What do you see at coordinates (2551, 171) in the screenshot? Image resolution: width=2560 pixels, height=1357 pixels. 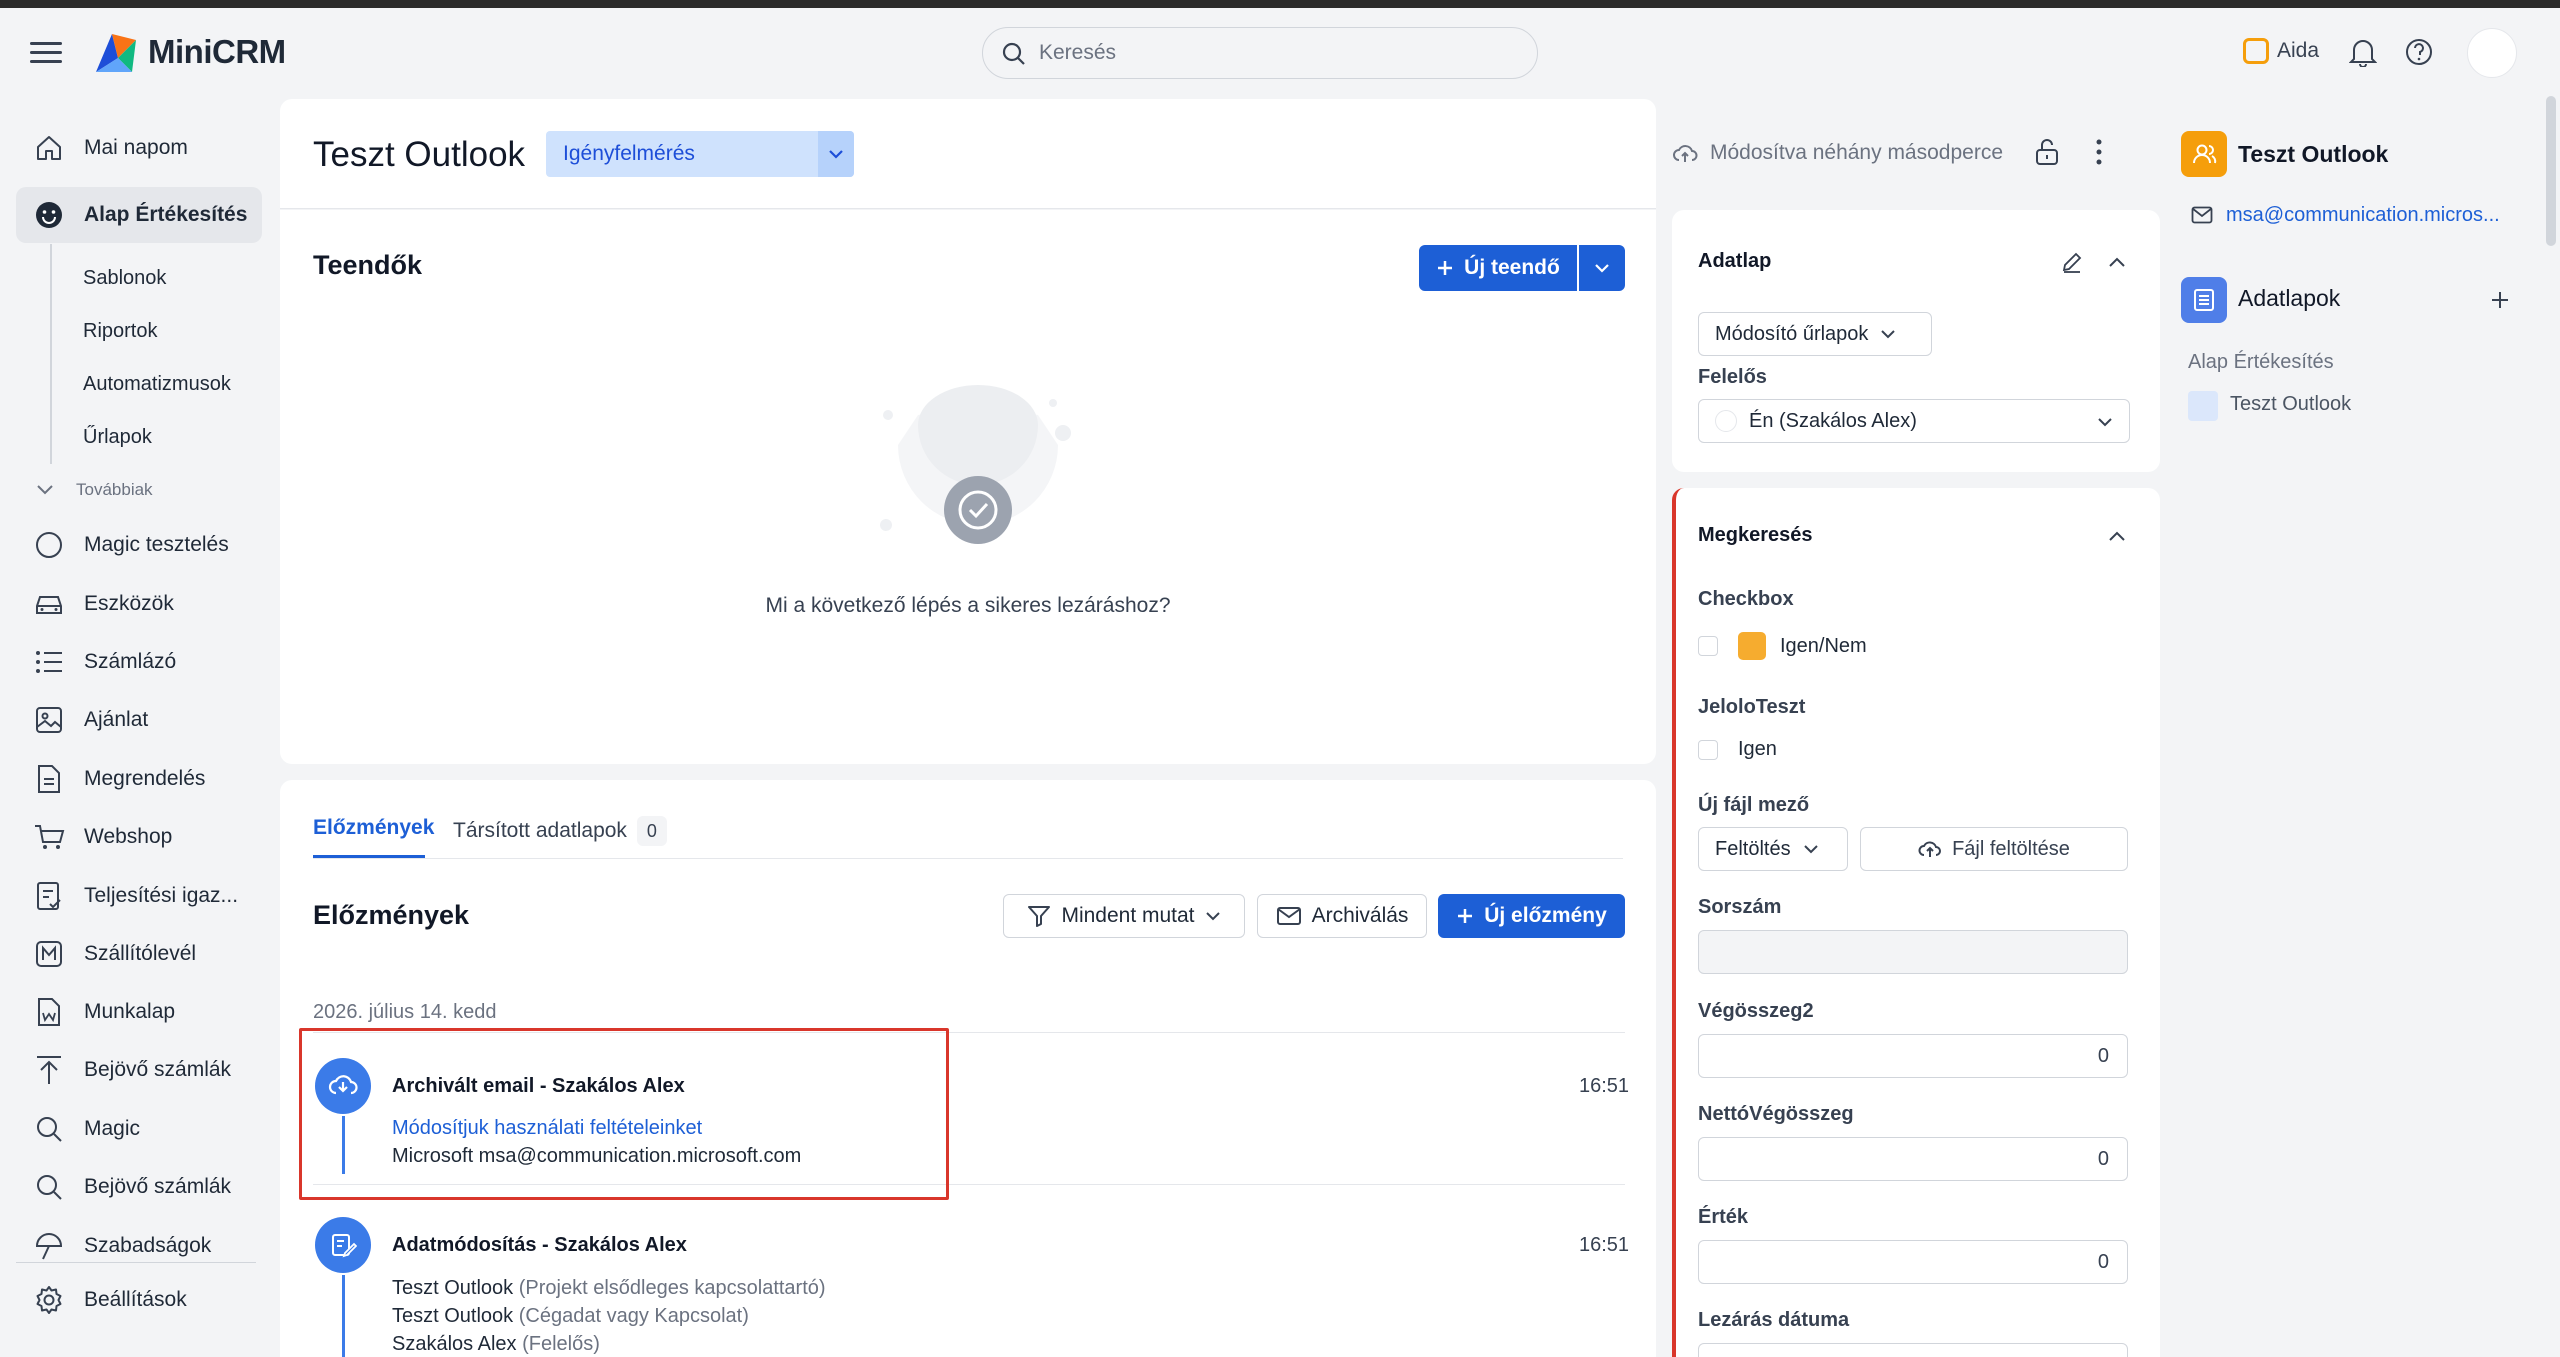 I see `scrollbar` at bounding box center [2551, 171].